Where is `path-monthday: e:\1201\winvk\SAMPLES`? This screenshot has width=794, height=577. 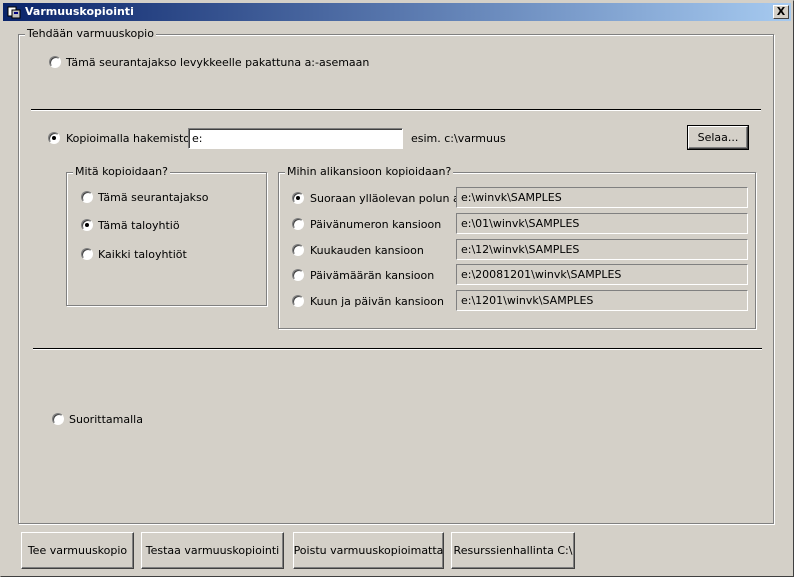
path-monthday: e:\1201\winvk\SAMPLES is located at coordinates (602, 300).